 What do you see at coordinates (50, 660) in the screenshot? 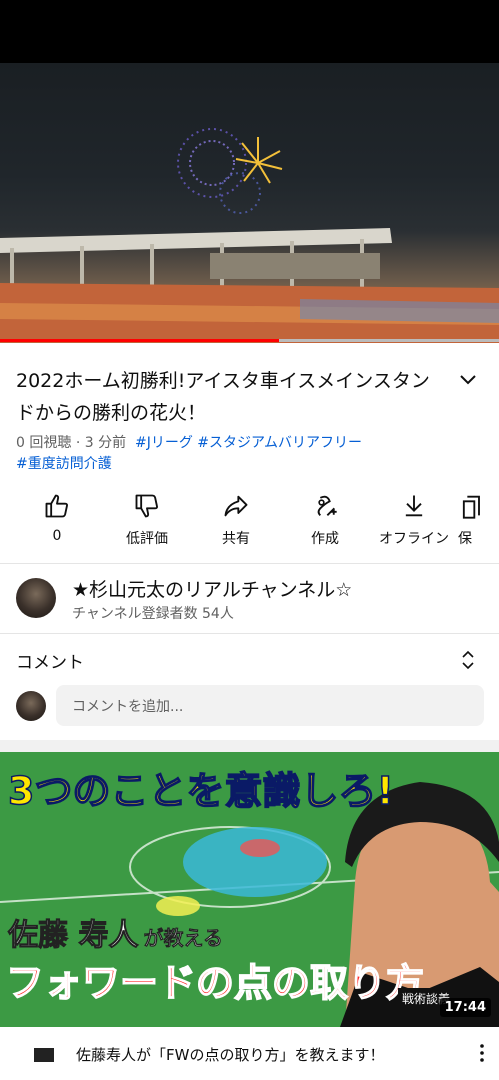
I see `comments-heading: コメント` at bounding box center [50, 660].